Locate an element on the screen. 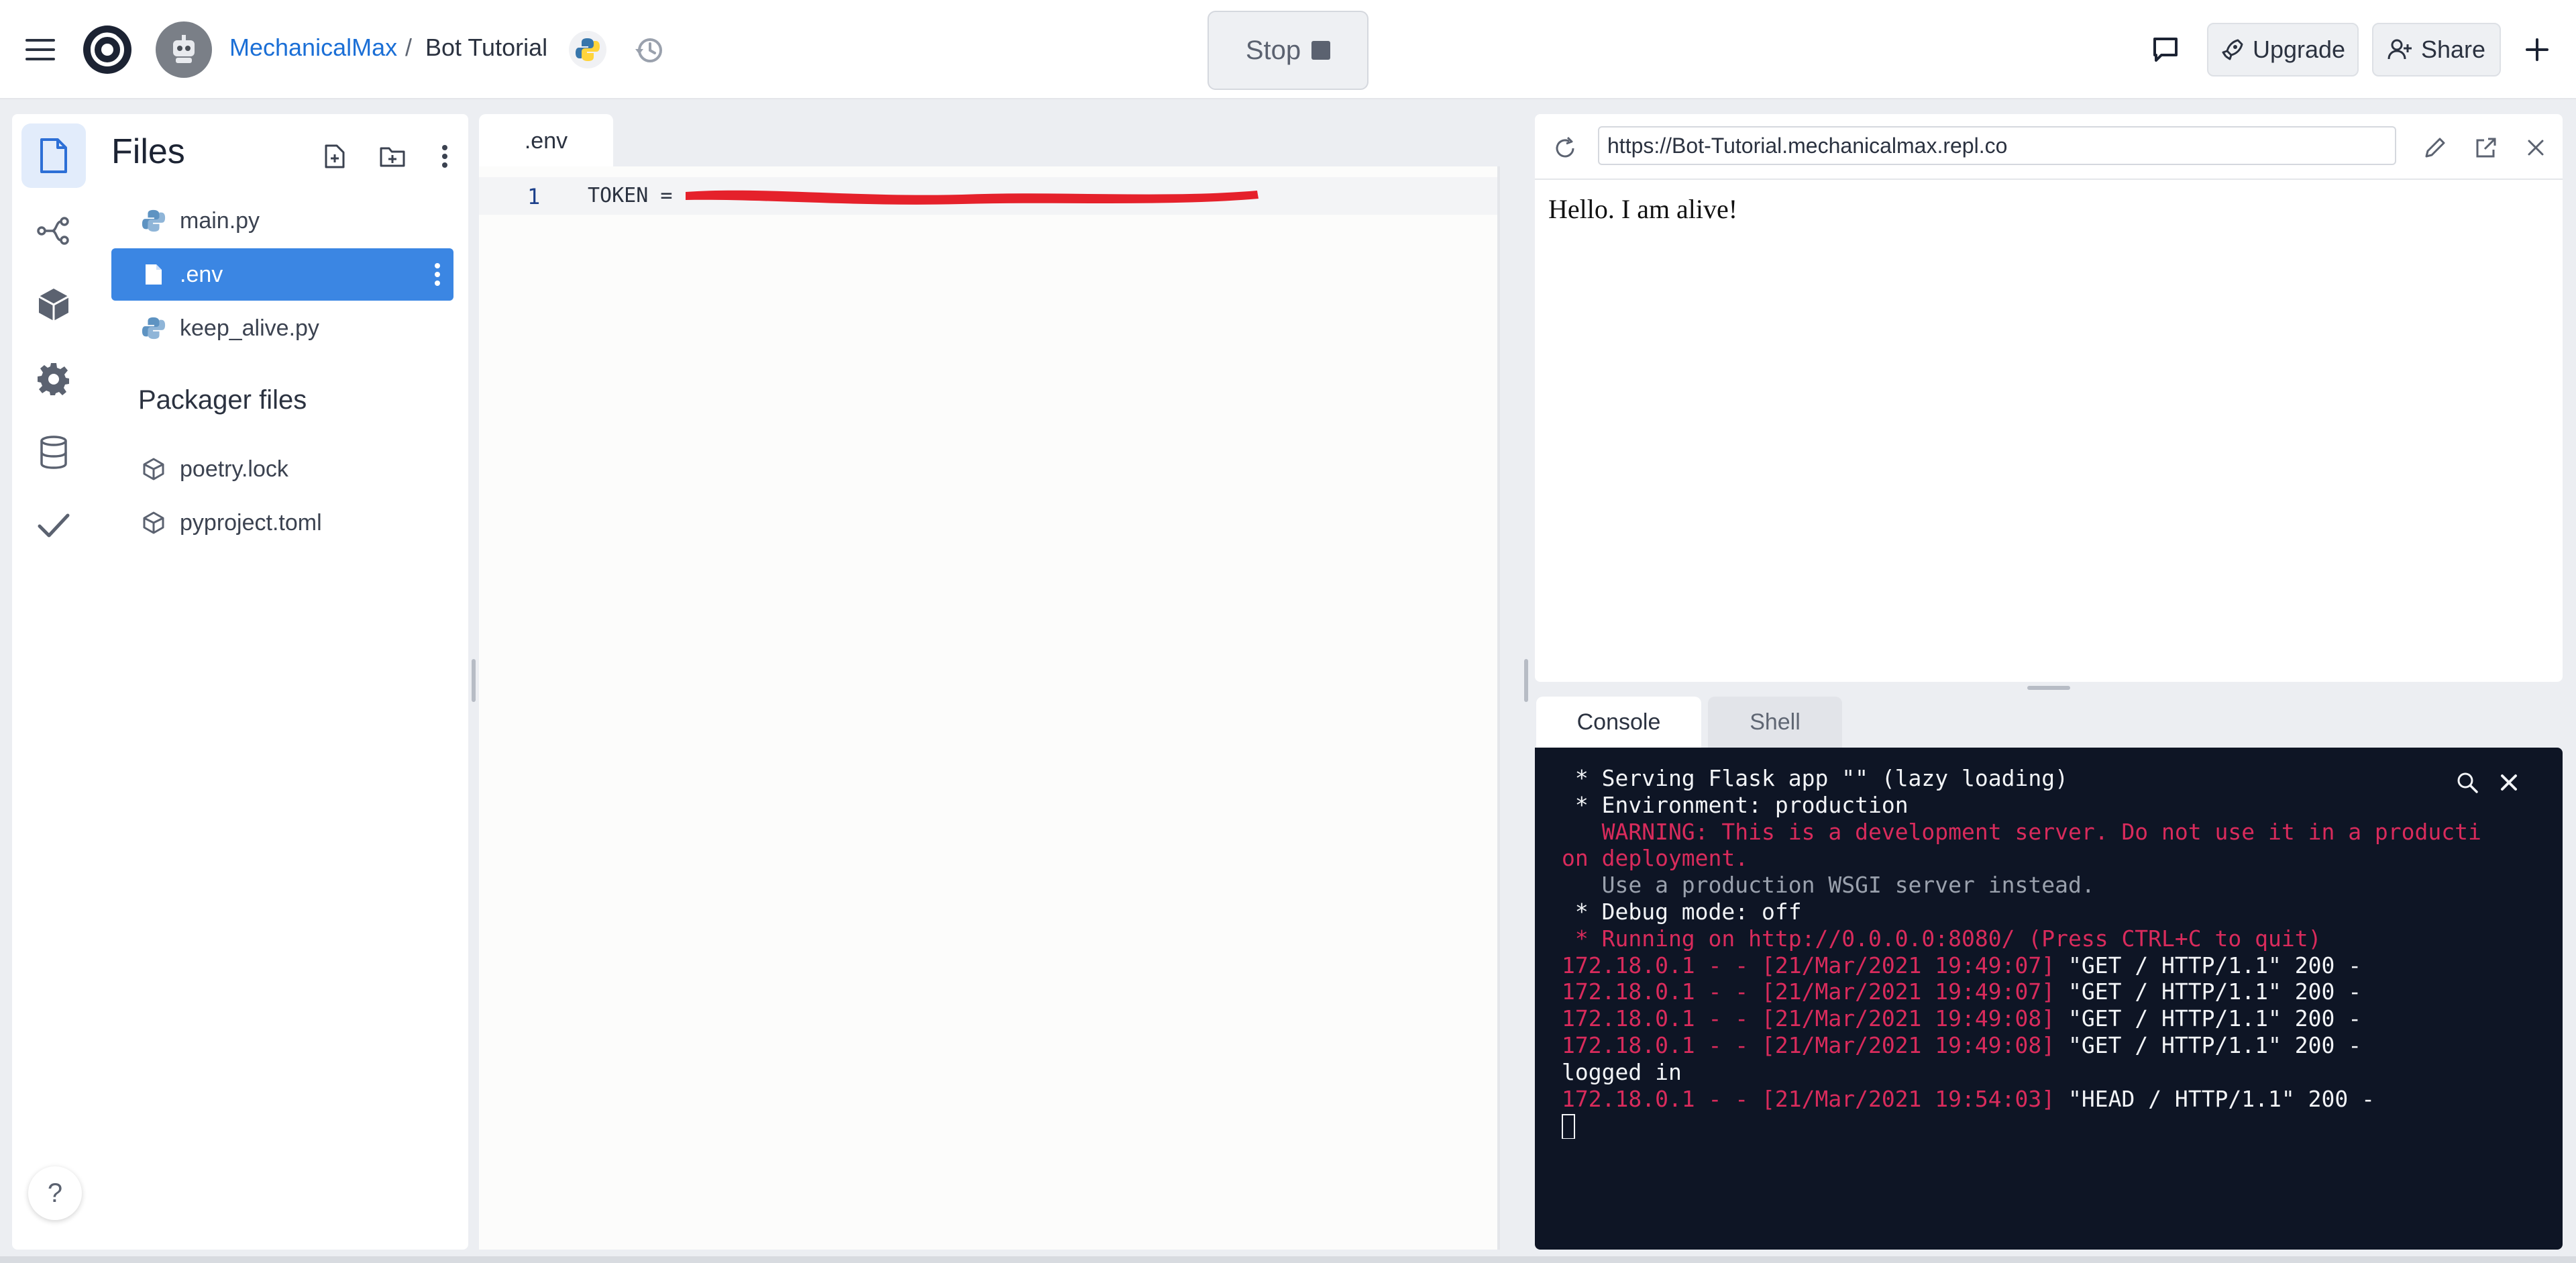  plus-icon is located at coordinates (2537, 50).